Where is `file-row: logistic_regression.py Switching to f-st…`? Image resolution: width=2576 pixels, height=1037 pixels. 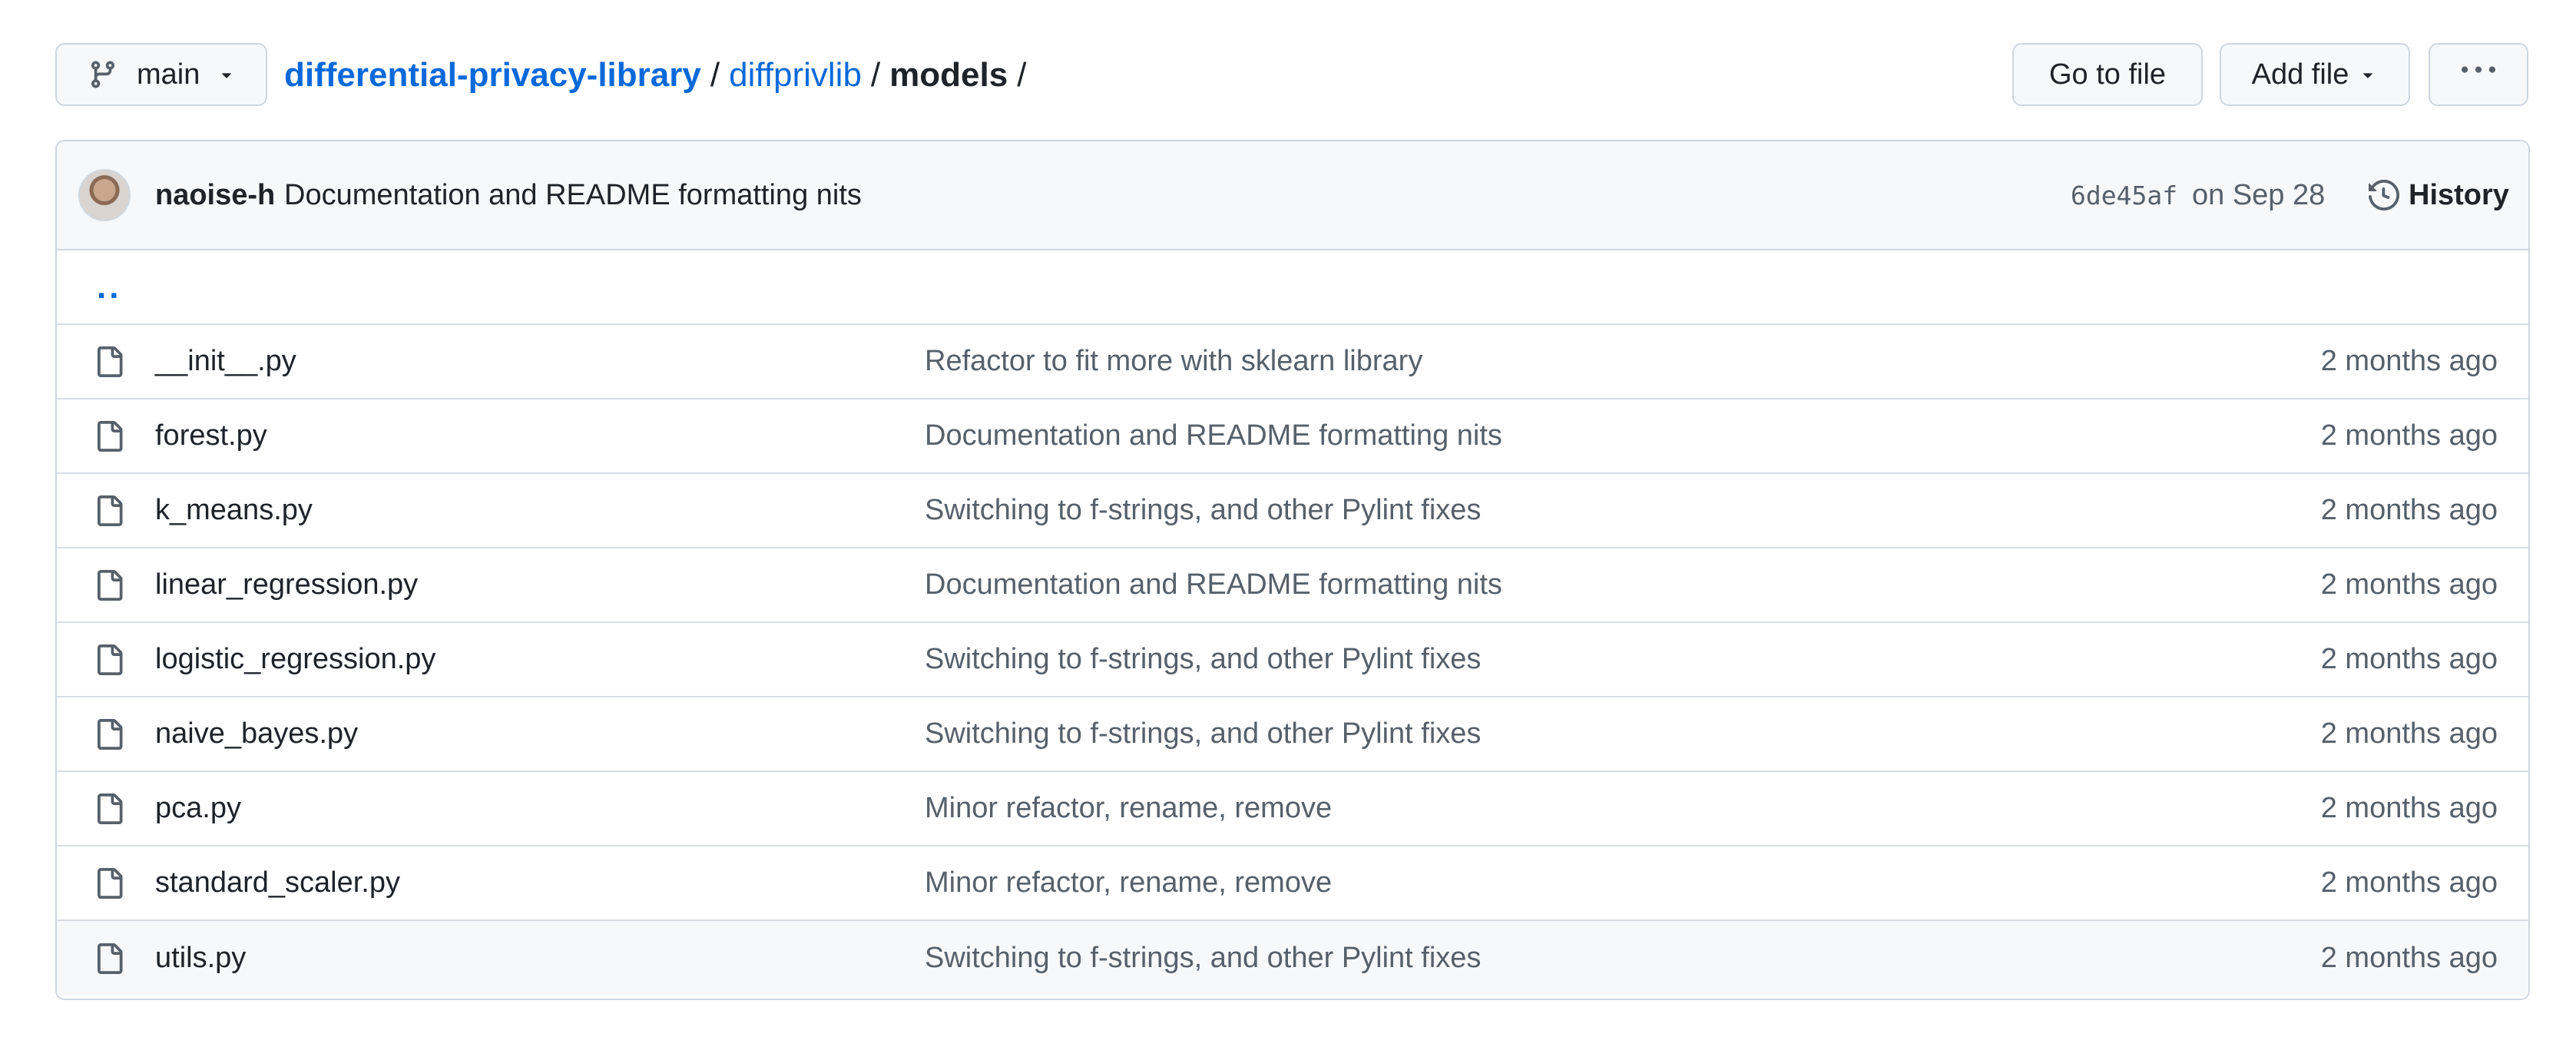 file-row: logistic_regression.py Switching to f-st… is located at coordinates (1292, 660).